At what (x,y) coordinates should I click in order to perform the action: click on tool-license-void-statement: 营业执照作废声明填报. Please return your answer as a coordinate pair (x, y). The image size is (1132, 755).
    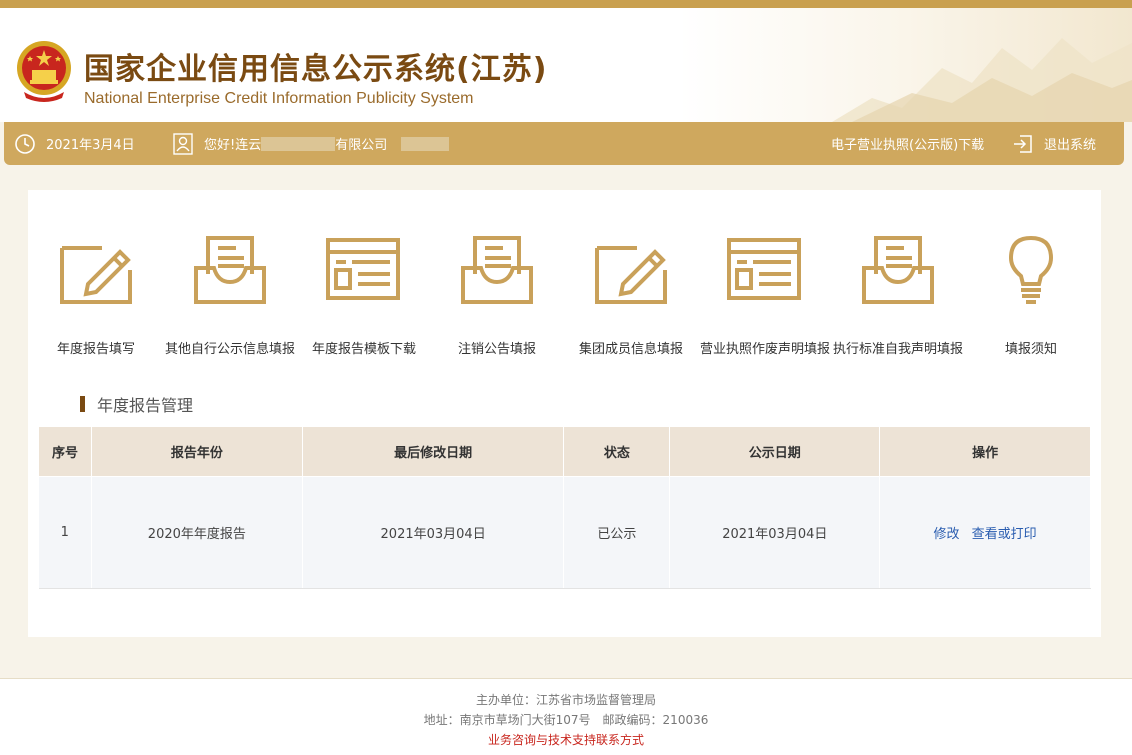
    Looking at the image, I should click on (765, 295).